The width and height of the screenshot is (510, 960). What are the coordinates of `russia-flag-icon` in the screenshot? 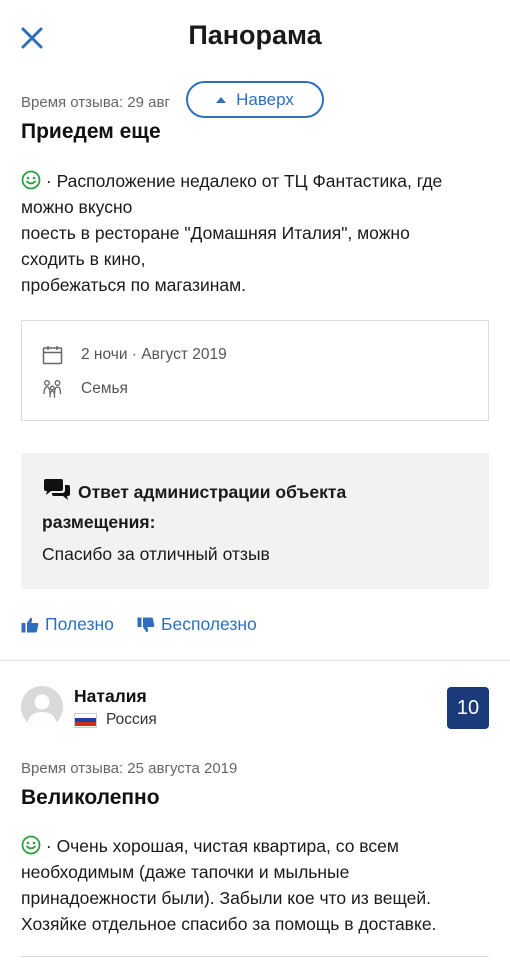 It's located at (85, 720).